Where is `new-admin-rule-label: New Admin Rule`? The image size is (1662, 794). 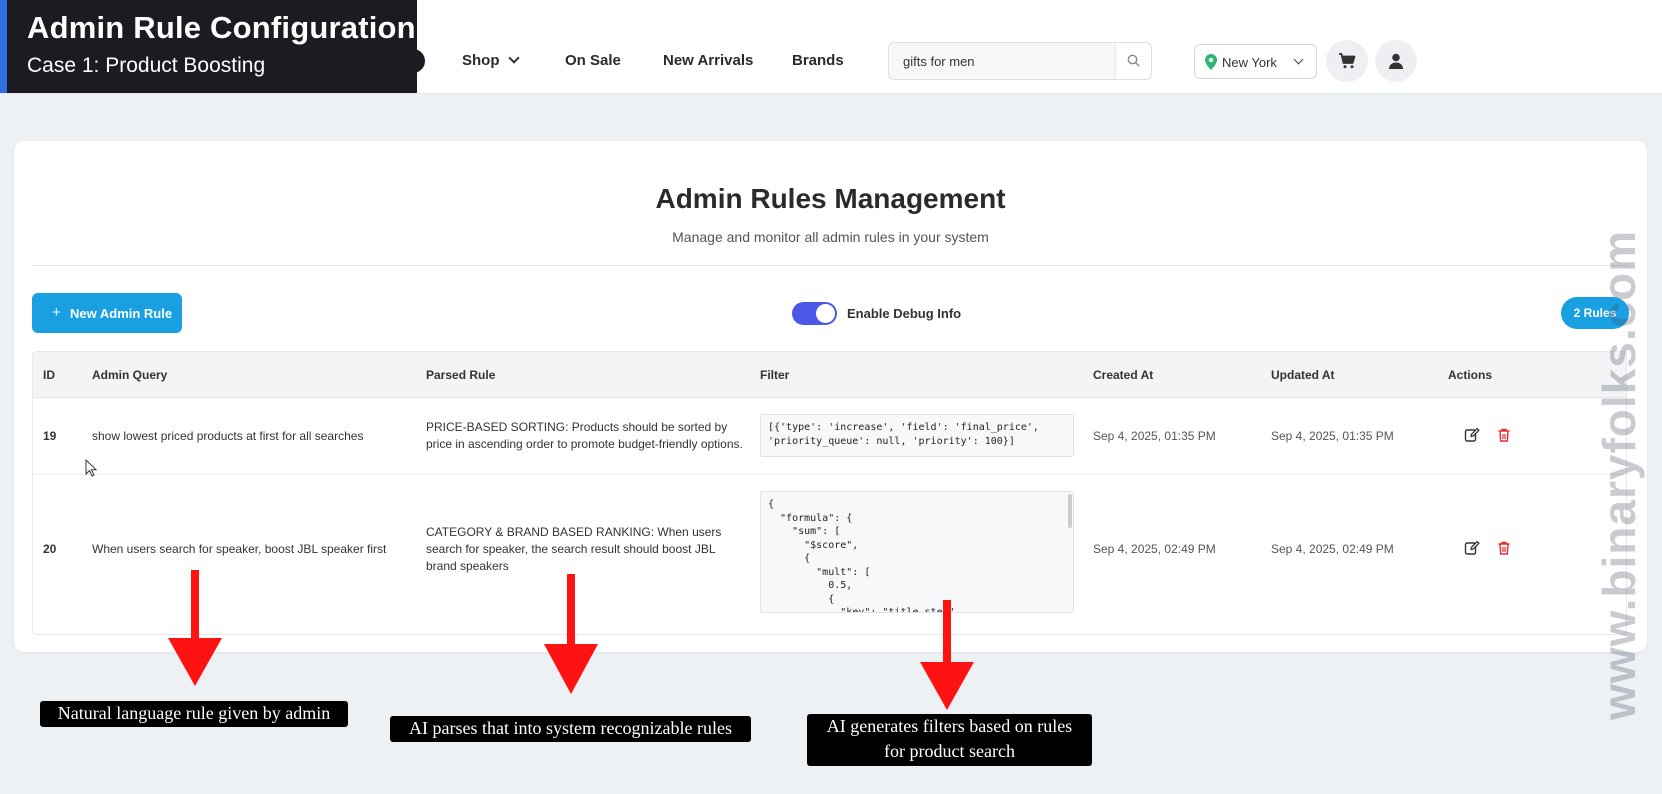
new-admin-rule-label: New Admin Rule is located at coordinates (121, 313).